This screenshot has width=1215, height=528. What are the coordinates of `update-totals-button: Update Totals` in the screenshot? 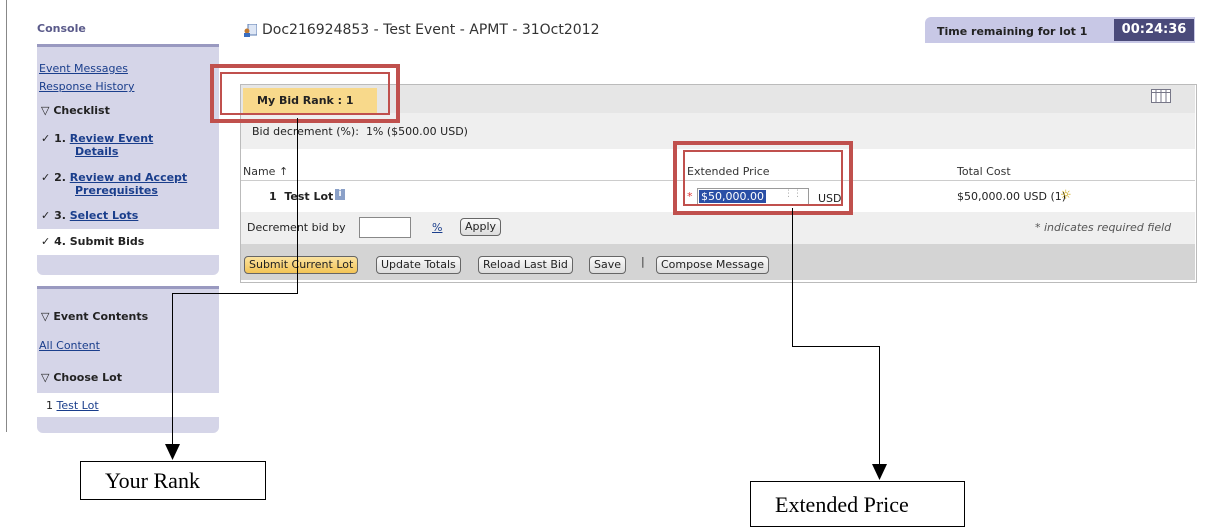 It's located at (418, 265).